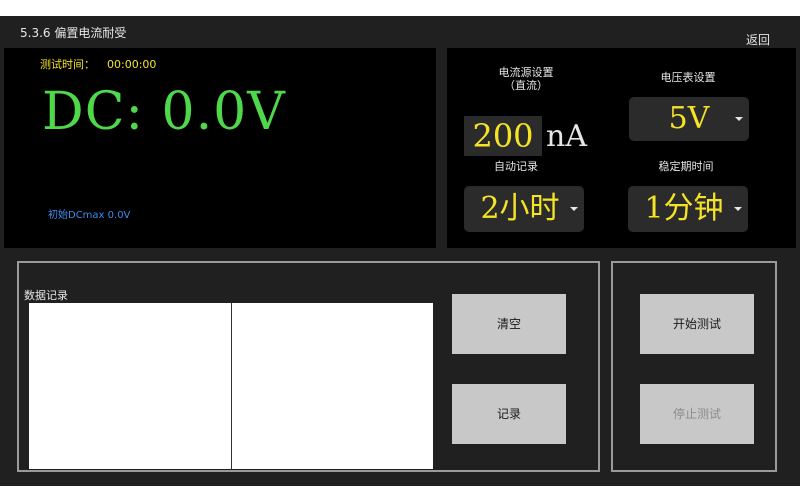  What do you see at coordinates (164, 112) in the screenshot?
I see `dc-voltage-reading: DC: 0.0V` at bounding box center [164, 112].